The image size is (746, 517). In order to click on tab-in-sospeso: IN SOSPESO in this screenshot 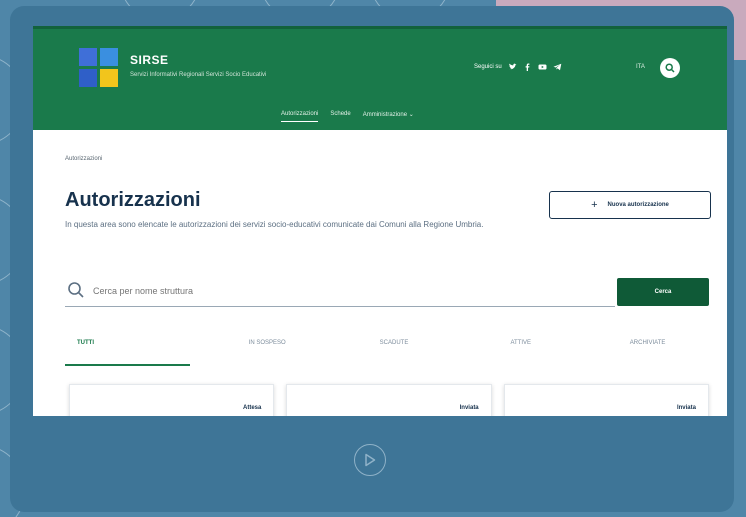, I will do `click(267, 346)`.